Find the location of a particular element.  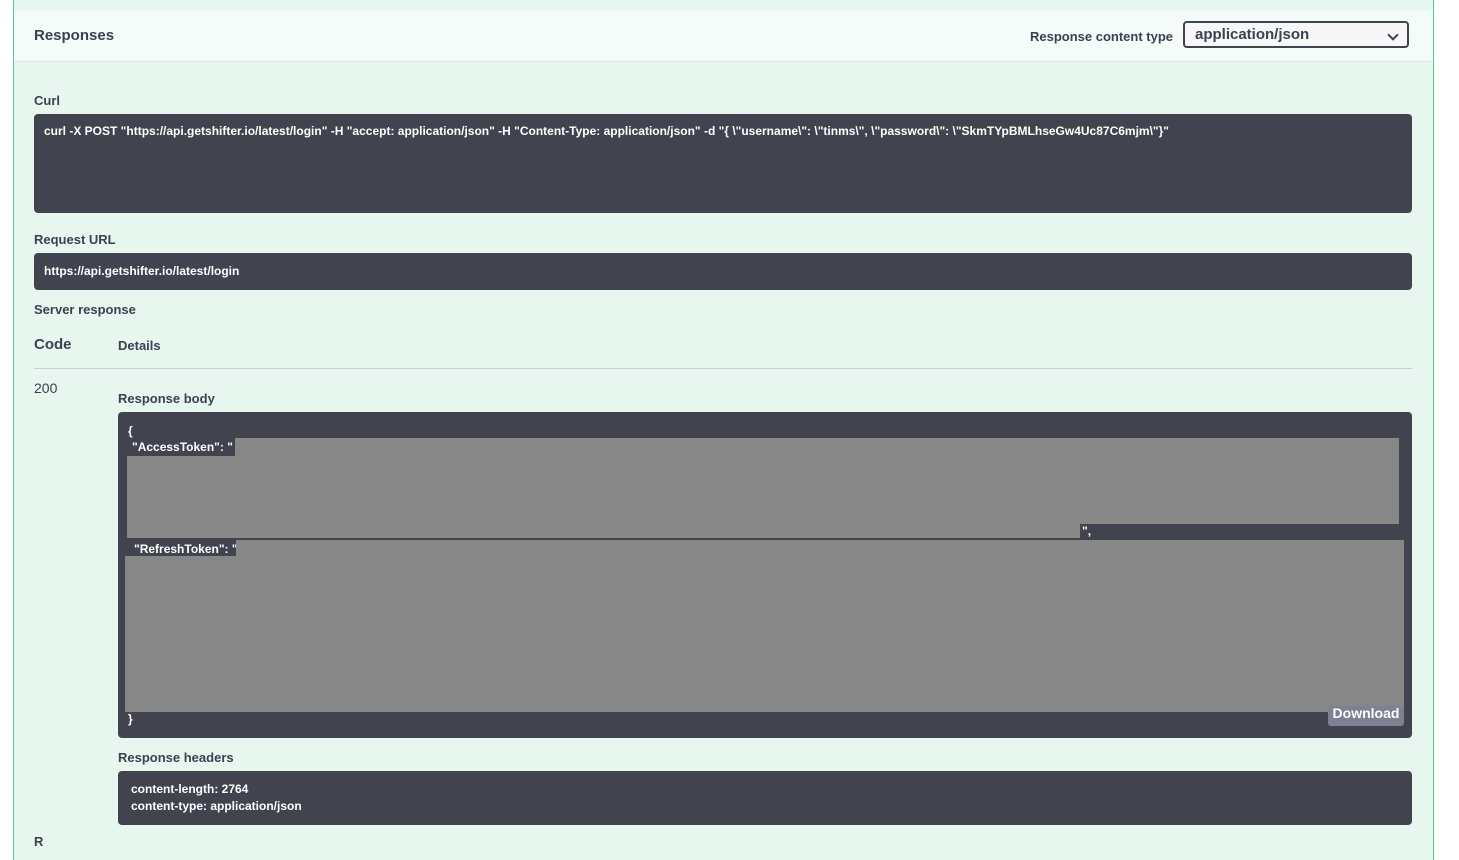

status-code: 200 is located at coordinates (46, 388).